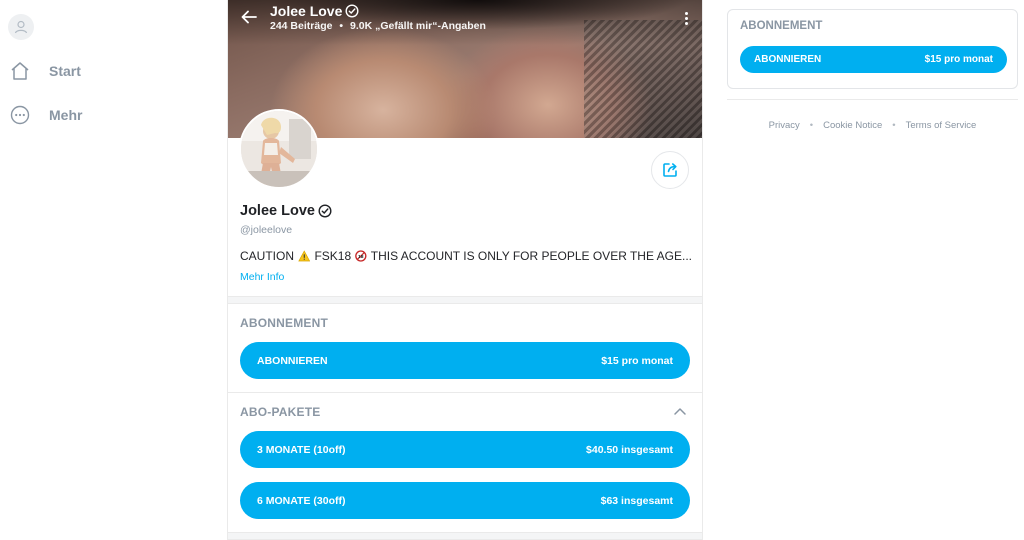  Describe the element at coordinates (873, 59) in the screenshot. I see `sidebar-subscribe-button: ABONNIEREN $15 pro monat` at that location.